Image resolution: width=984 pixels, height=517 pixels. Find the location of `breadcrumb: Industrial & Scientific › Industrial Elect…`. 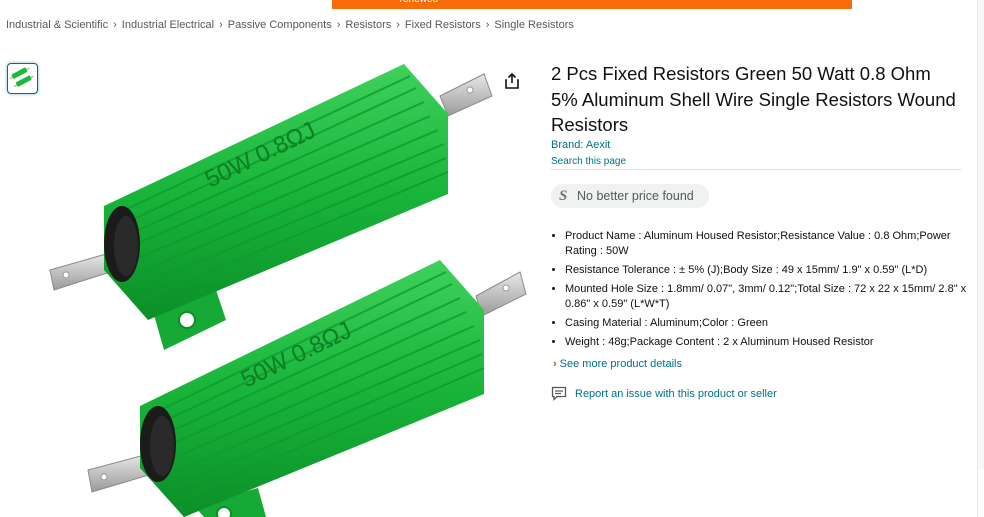

breadcrumb: Industrial & Scientific › Industrial Elect… is located at coordinates (290, 25).